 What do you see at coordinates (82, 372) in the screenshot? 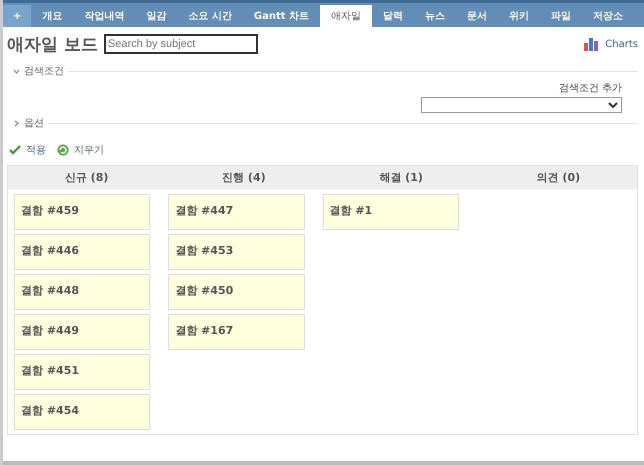
I see `issue-card: 결함 #451` at bounding box center [82, 372].